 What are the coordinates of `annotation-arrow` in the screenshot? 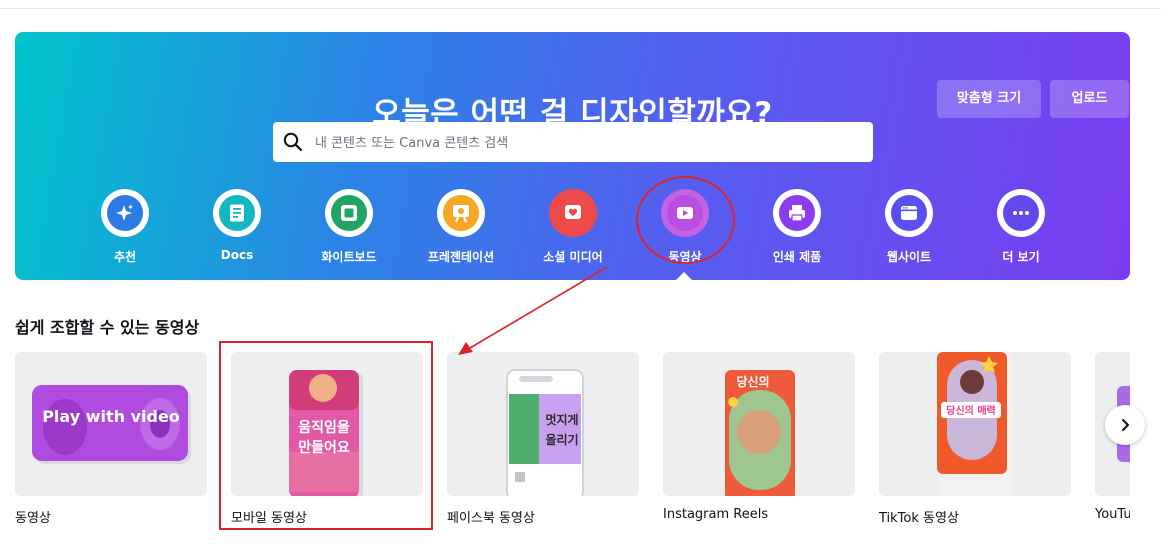 It's located at (533, 310).